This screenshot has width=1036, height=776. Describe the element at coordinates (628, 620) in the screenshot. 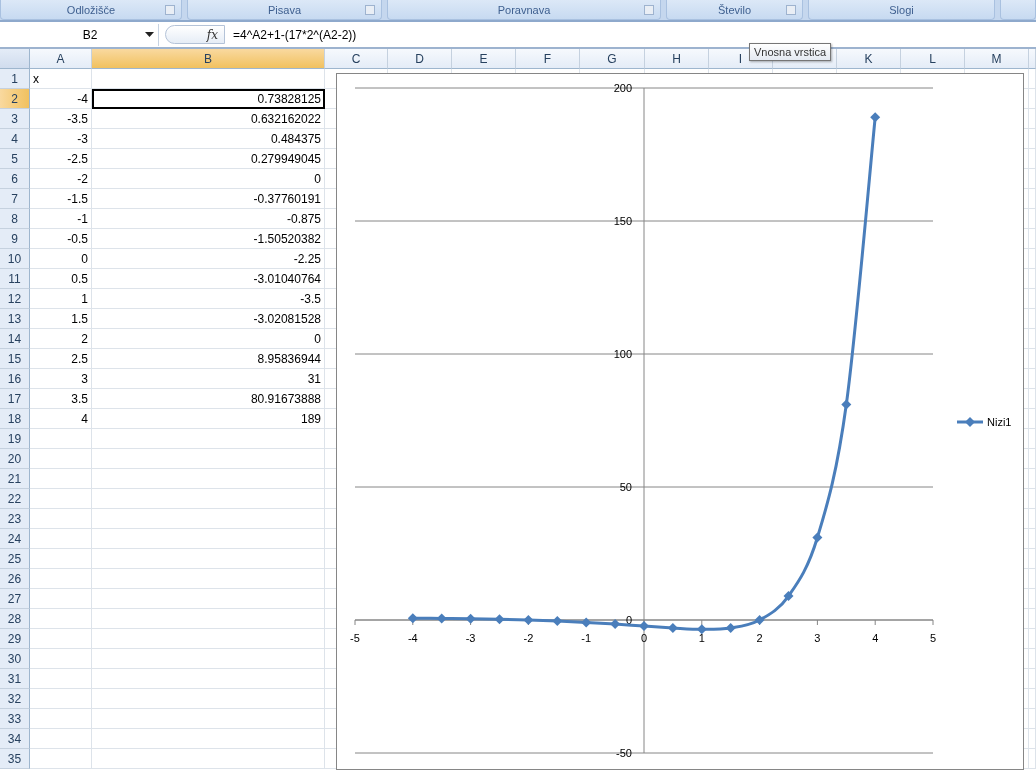

I see `y-tick-label: 0` at that location.